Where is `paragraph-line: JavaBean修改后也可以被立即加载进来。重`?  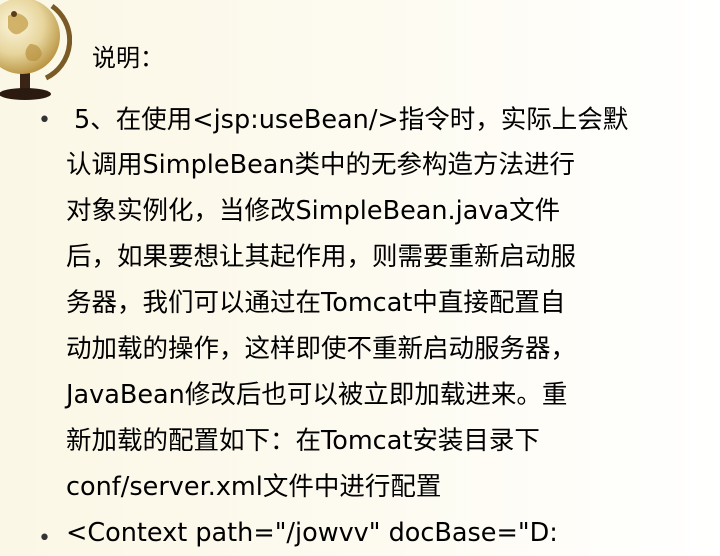
paragraph-line: JavaBean修改后也可以被立即加载进来。重 is located at coordinates (317, 395).